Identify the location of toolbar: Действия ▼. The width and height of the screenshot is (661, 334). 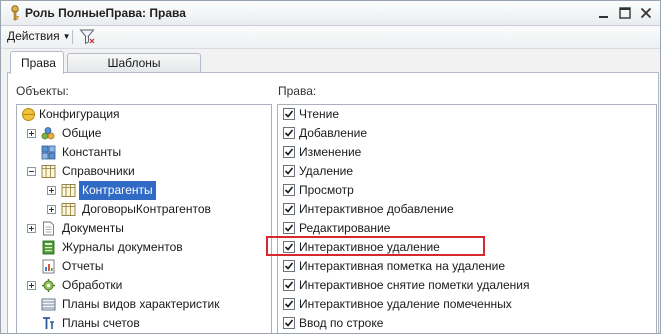
(330, 37).